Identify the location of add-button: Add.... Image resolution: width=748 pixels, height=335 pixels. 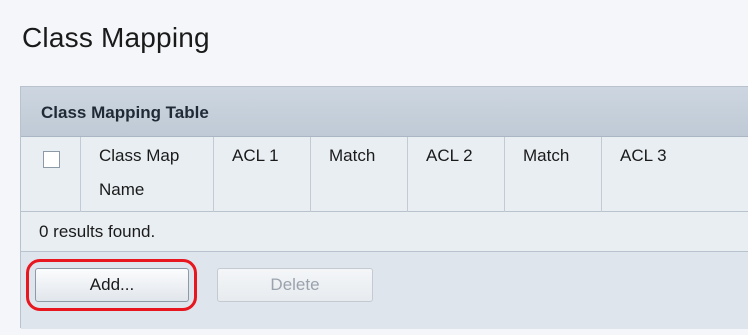
(112, 285).